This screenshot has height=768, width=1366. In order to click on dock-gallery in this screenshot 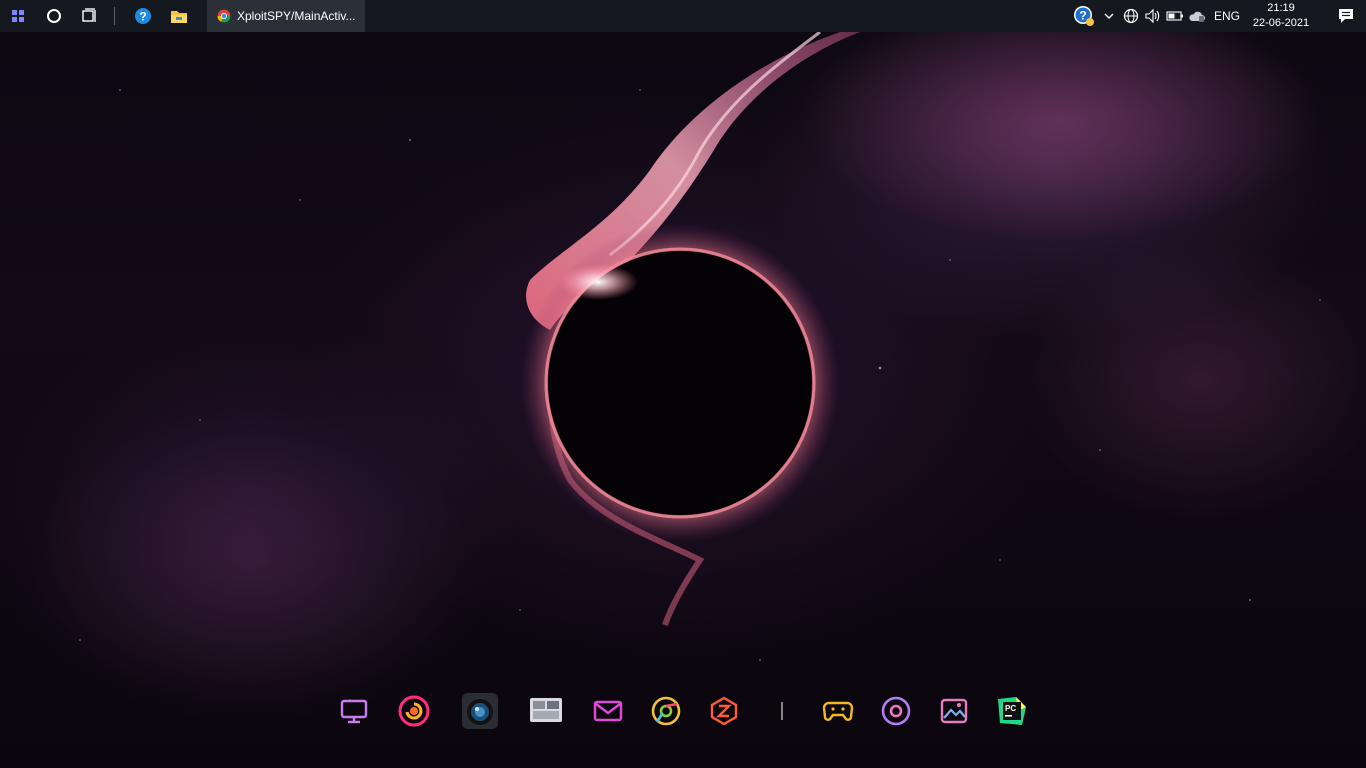, I will do `click(954, 711)`.